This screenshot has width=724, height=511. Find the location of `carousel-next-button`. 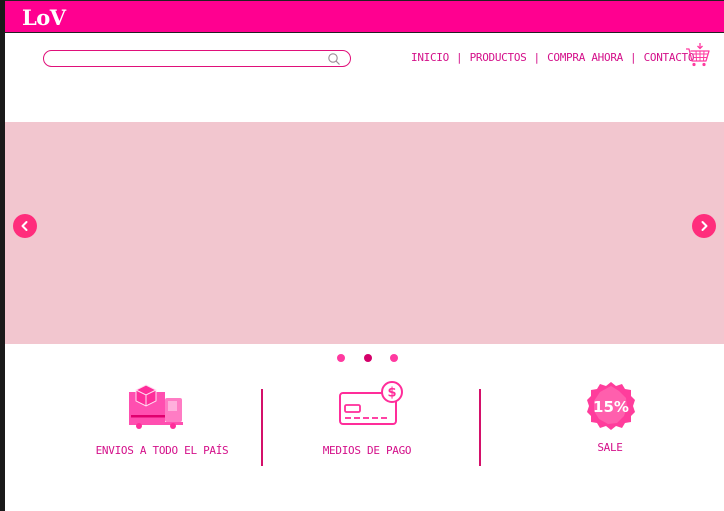

carousel-next-button is located at coordinates (704, 226).